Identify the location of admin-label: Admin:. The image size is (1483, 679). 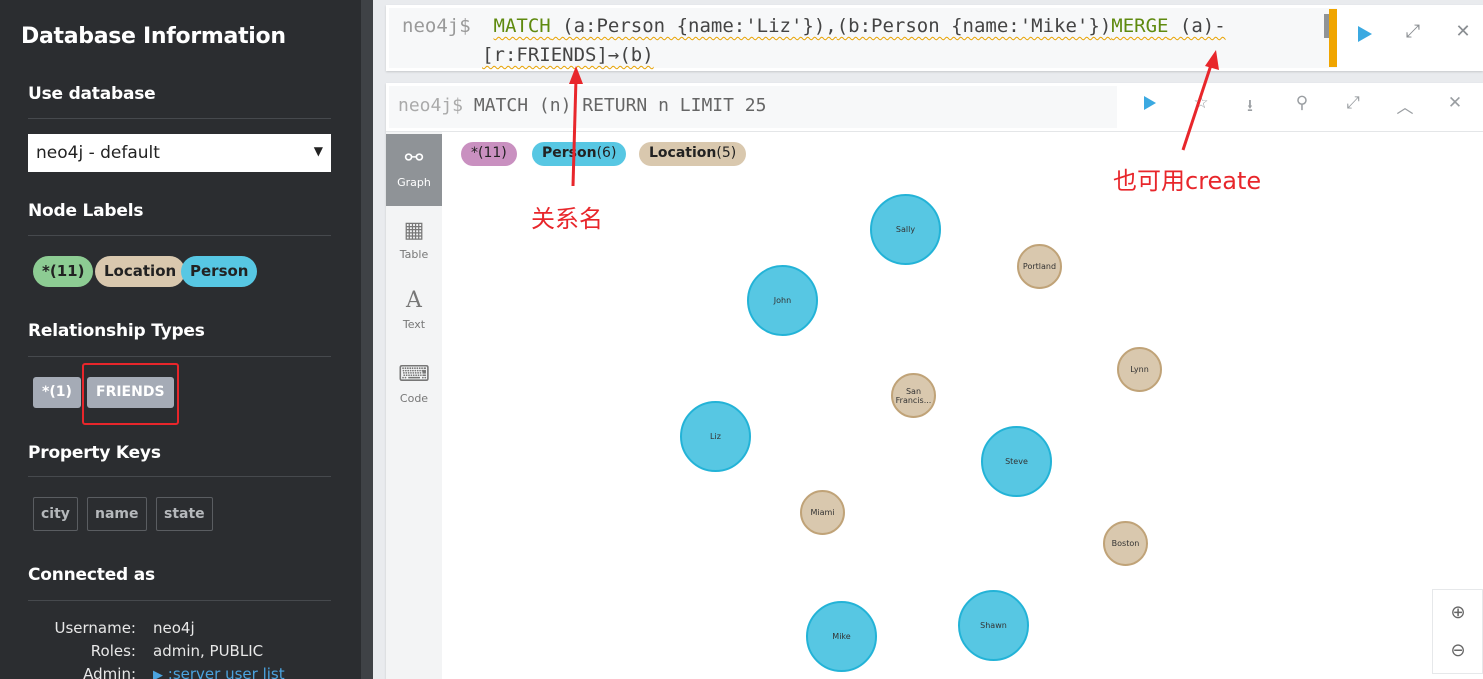
(109, 672).